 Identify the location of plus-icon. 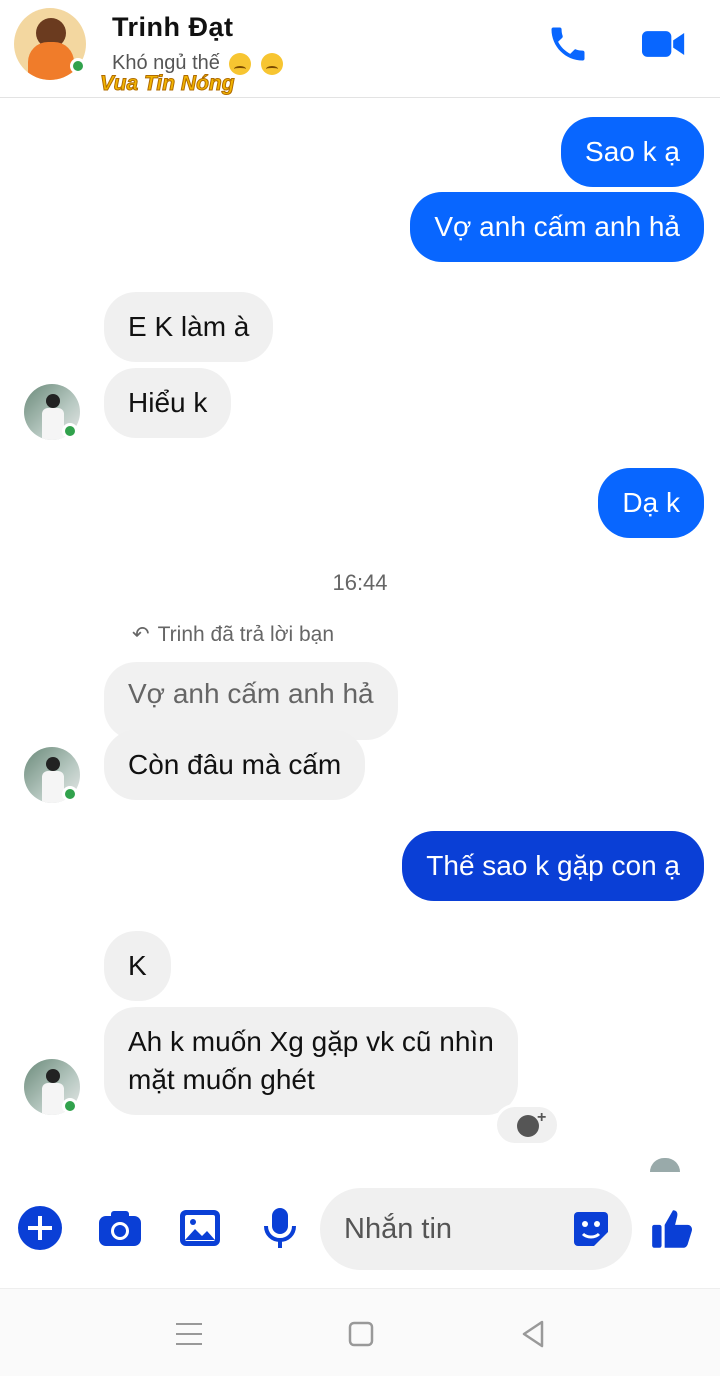
(40, 1228).